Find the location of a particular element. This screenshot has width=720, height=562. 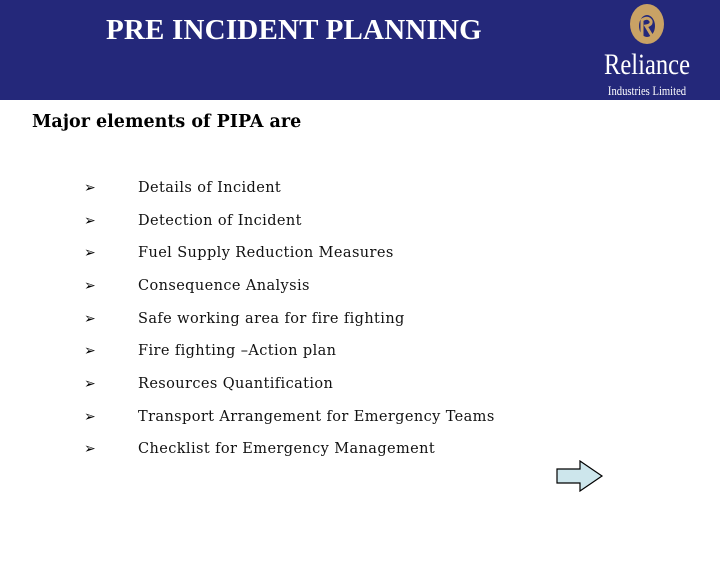

list-item: ➢ Consequence Analysis is located at coordinates (300, 290).